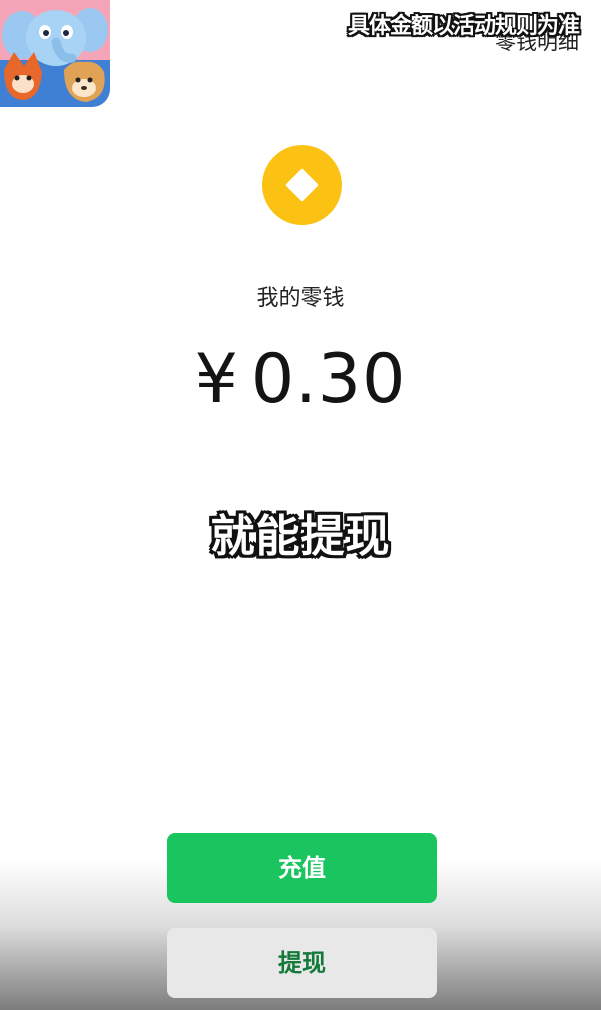 This screenshot has height=1010, width=601. I want to click on withdraw-button: 提现, so click(302, 963).